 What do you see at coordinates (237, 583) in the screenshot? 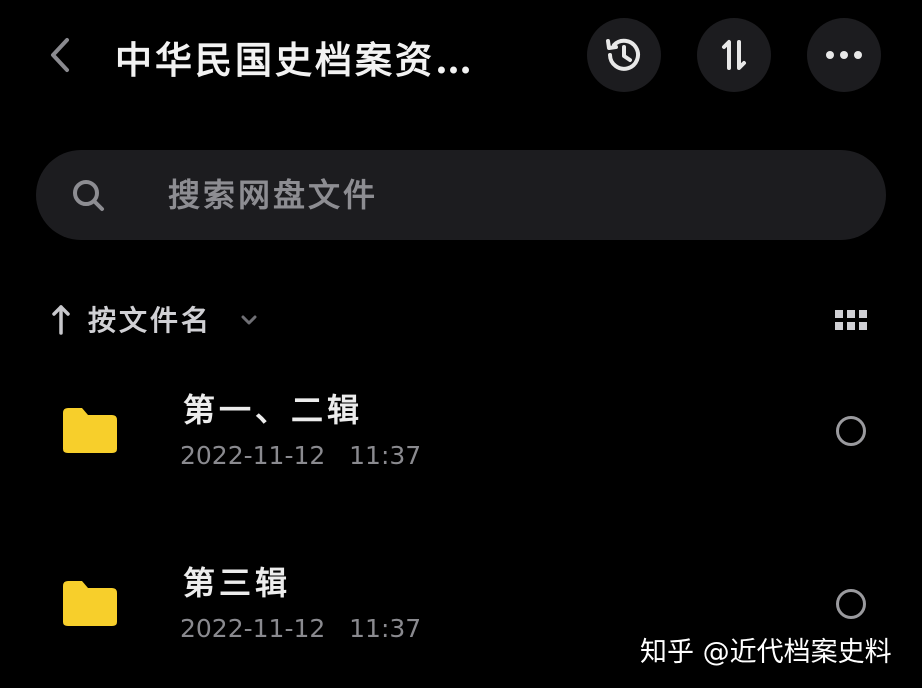
I see `file-name: 第三辑` at bounding box center [237, 583].